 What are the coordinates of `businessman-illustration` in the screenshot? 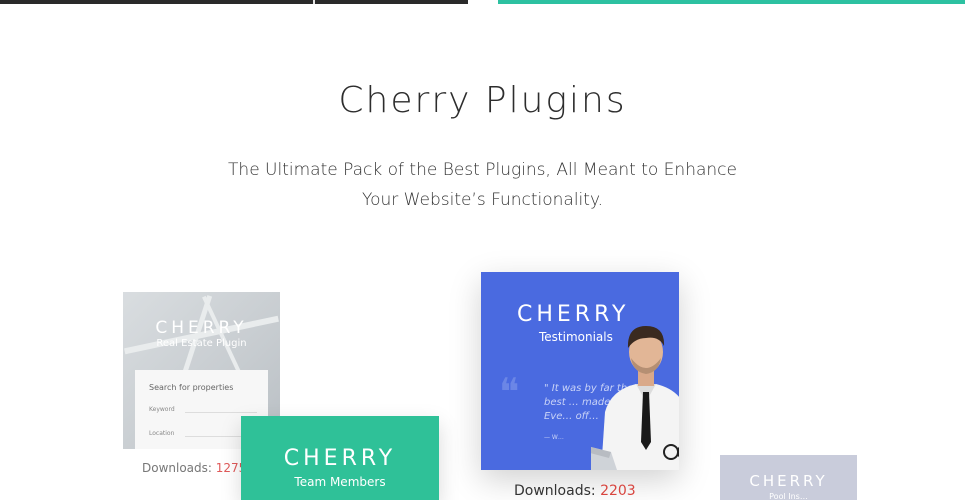 It's located at (635, 398).